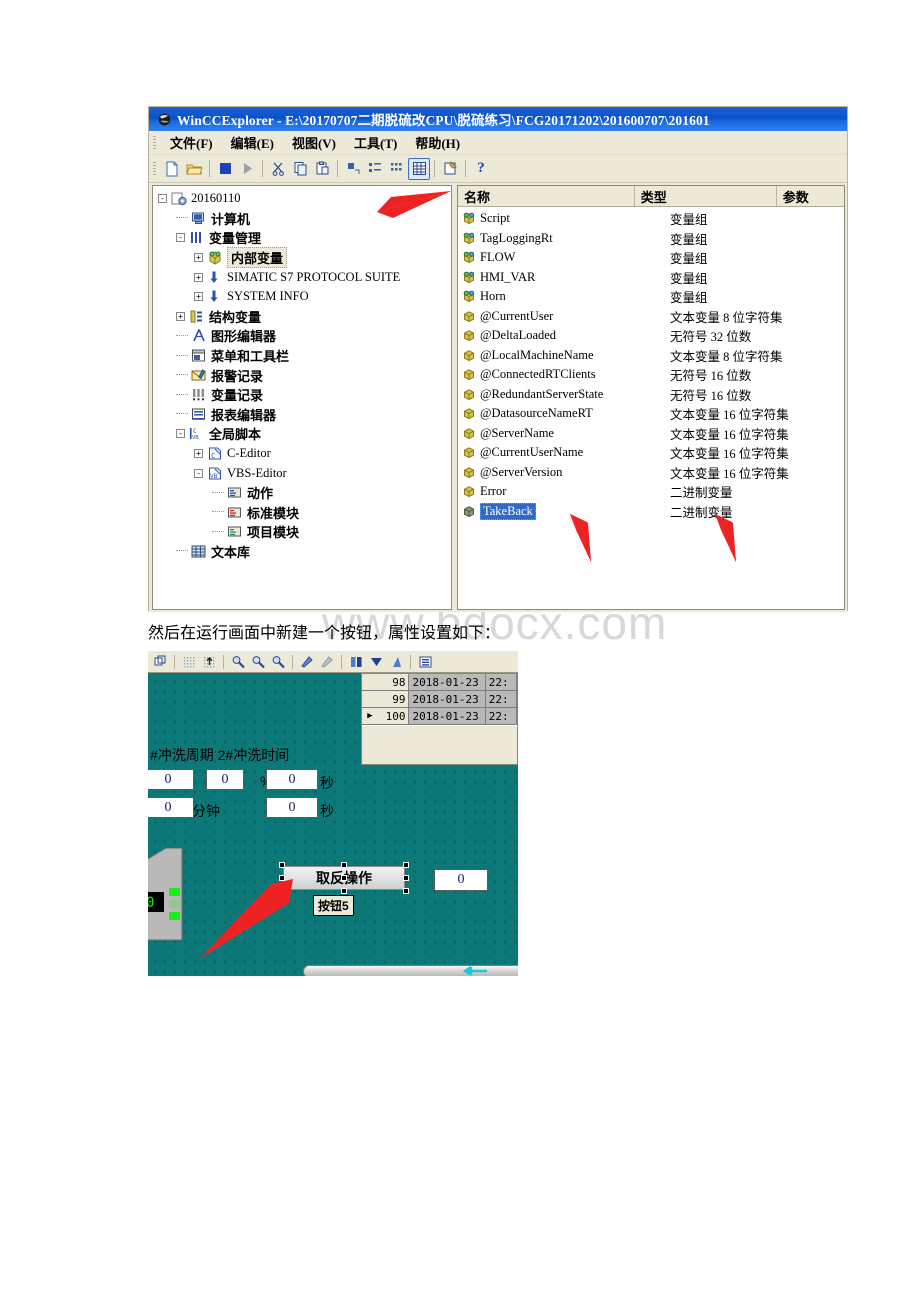 Image resolution: width=920 pixels, height=1302 pixels. I want to click on table-row: @DatasourceNameRT 文本变量 16 位字符集, so click(651, 414).